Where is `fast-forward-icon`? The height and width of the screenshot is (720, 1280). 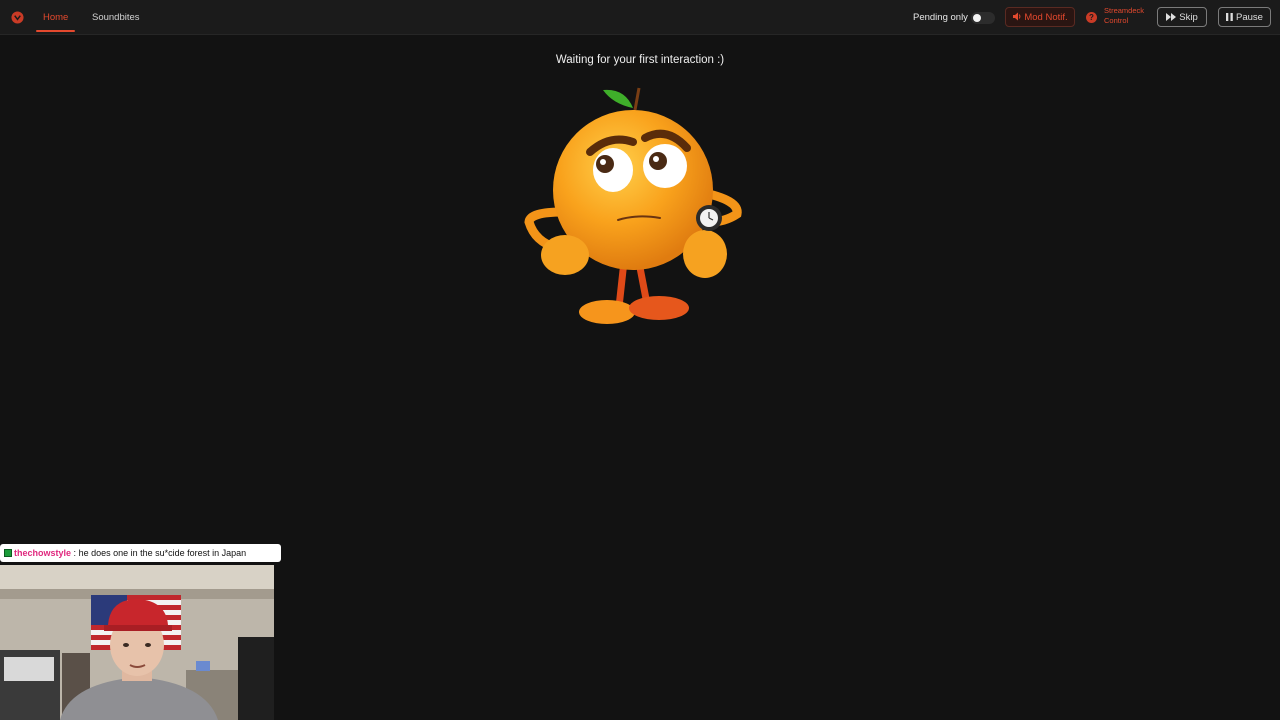 fast-forward-icon is located at coordinates (1171, 16).